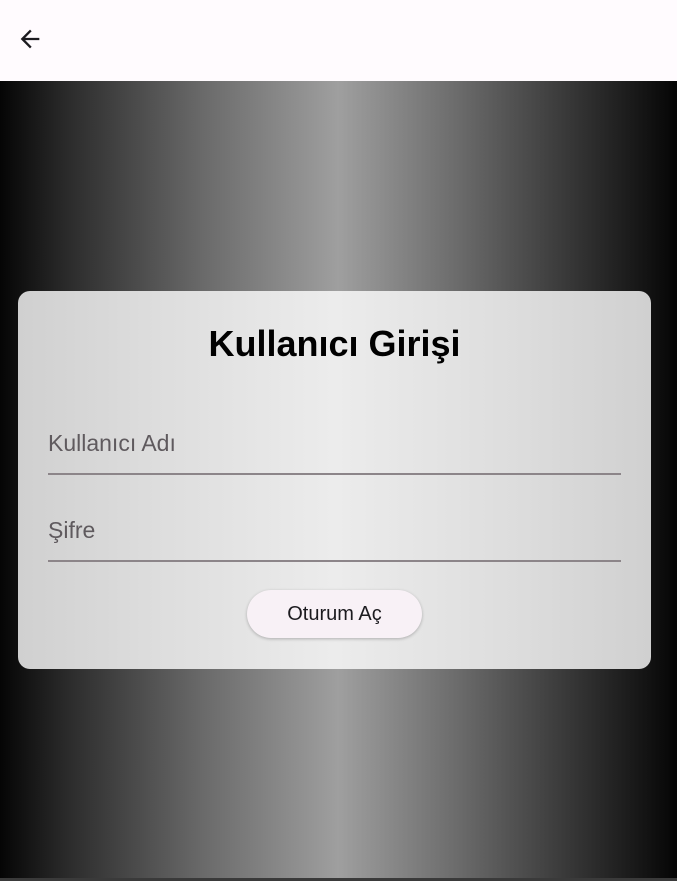 The width and height of the screenshot is (677, 881). I want to click on app-bar, so click(338, 40).